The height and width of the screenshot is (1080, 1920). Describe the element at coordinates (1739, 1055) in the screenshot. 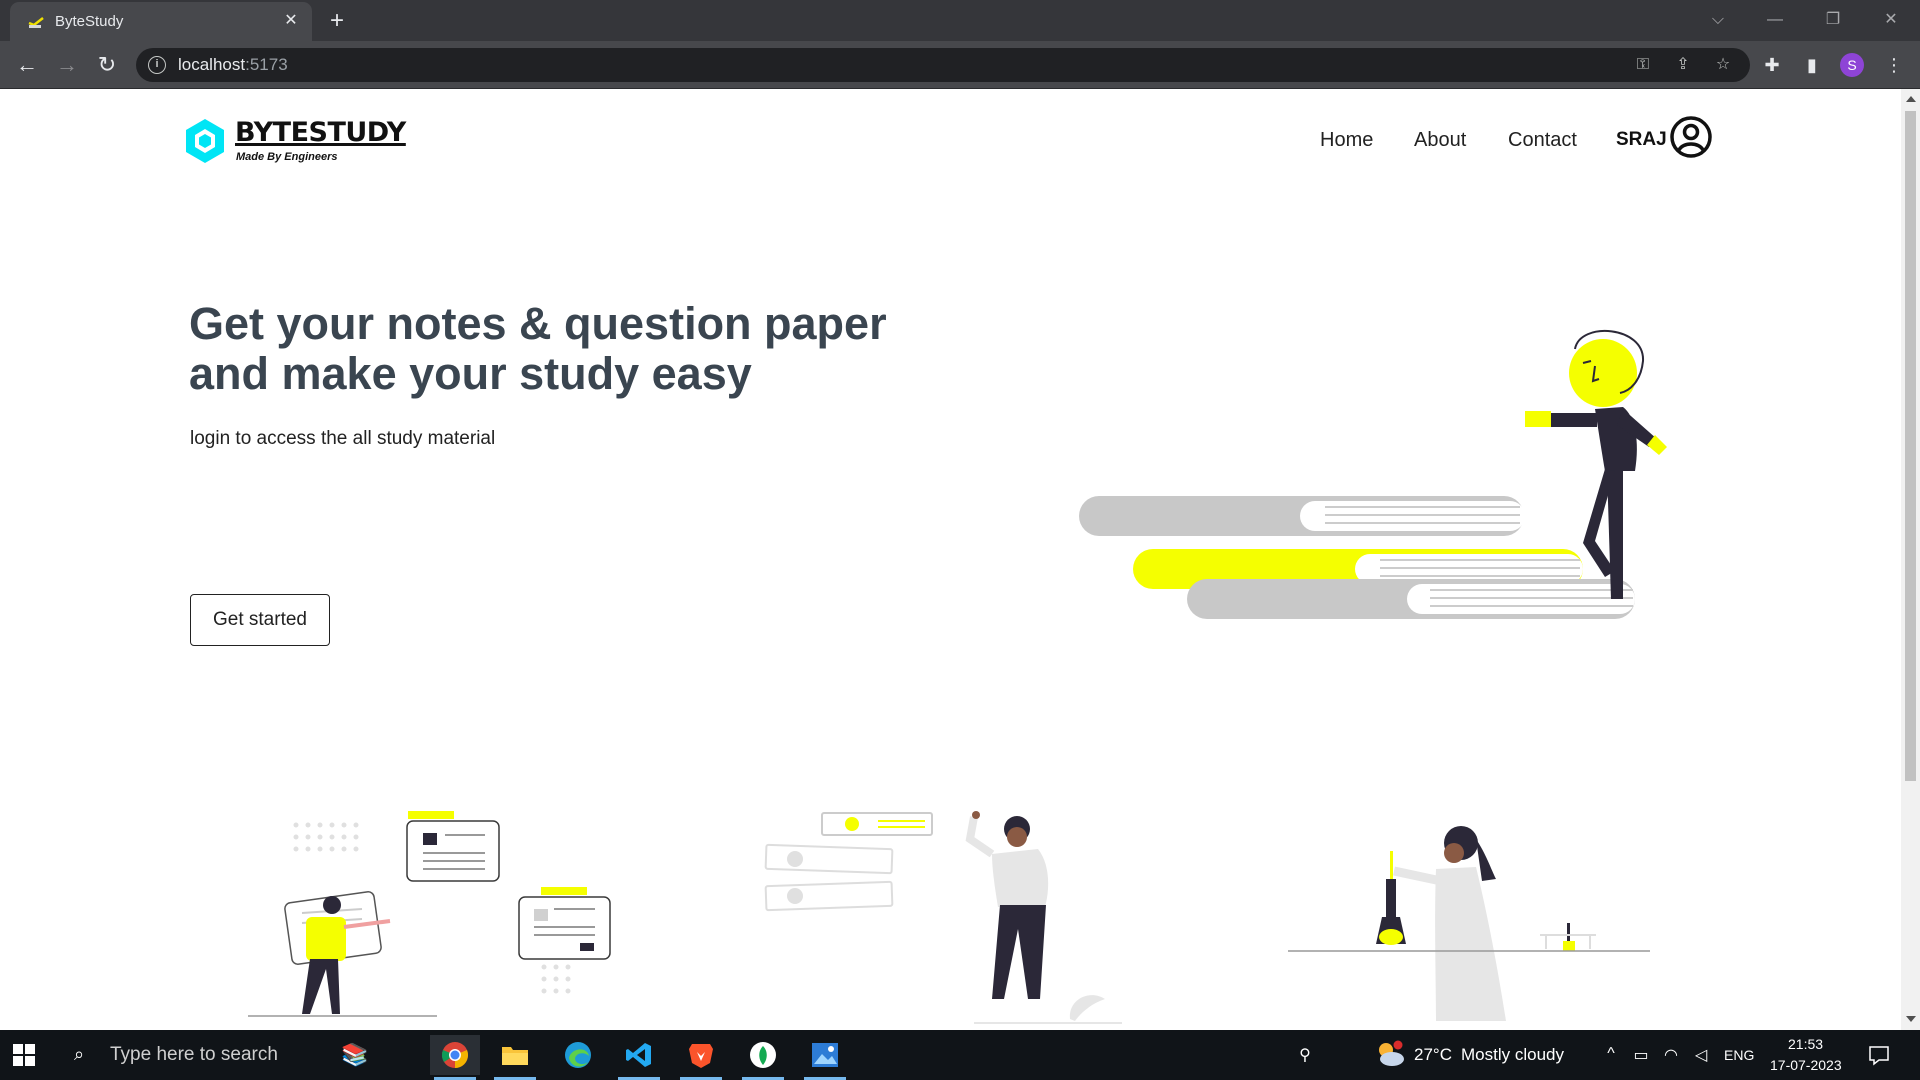

I see `language-indicator: ENG` at that location.